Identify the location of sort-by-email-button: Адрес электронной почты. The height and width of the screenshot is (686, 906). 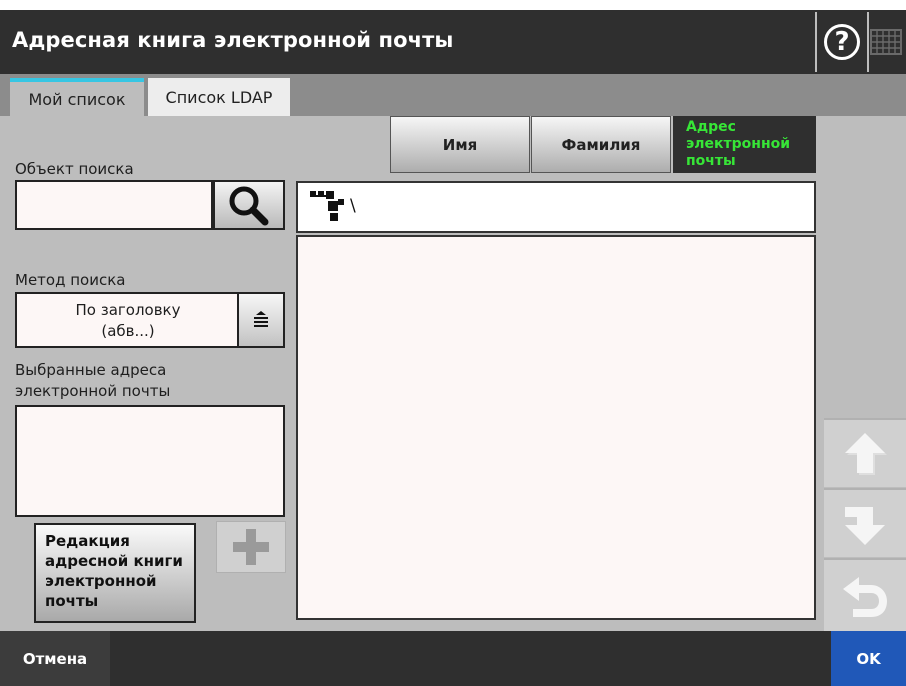
(744, 144).